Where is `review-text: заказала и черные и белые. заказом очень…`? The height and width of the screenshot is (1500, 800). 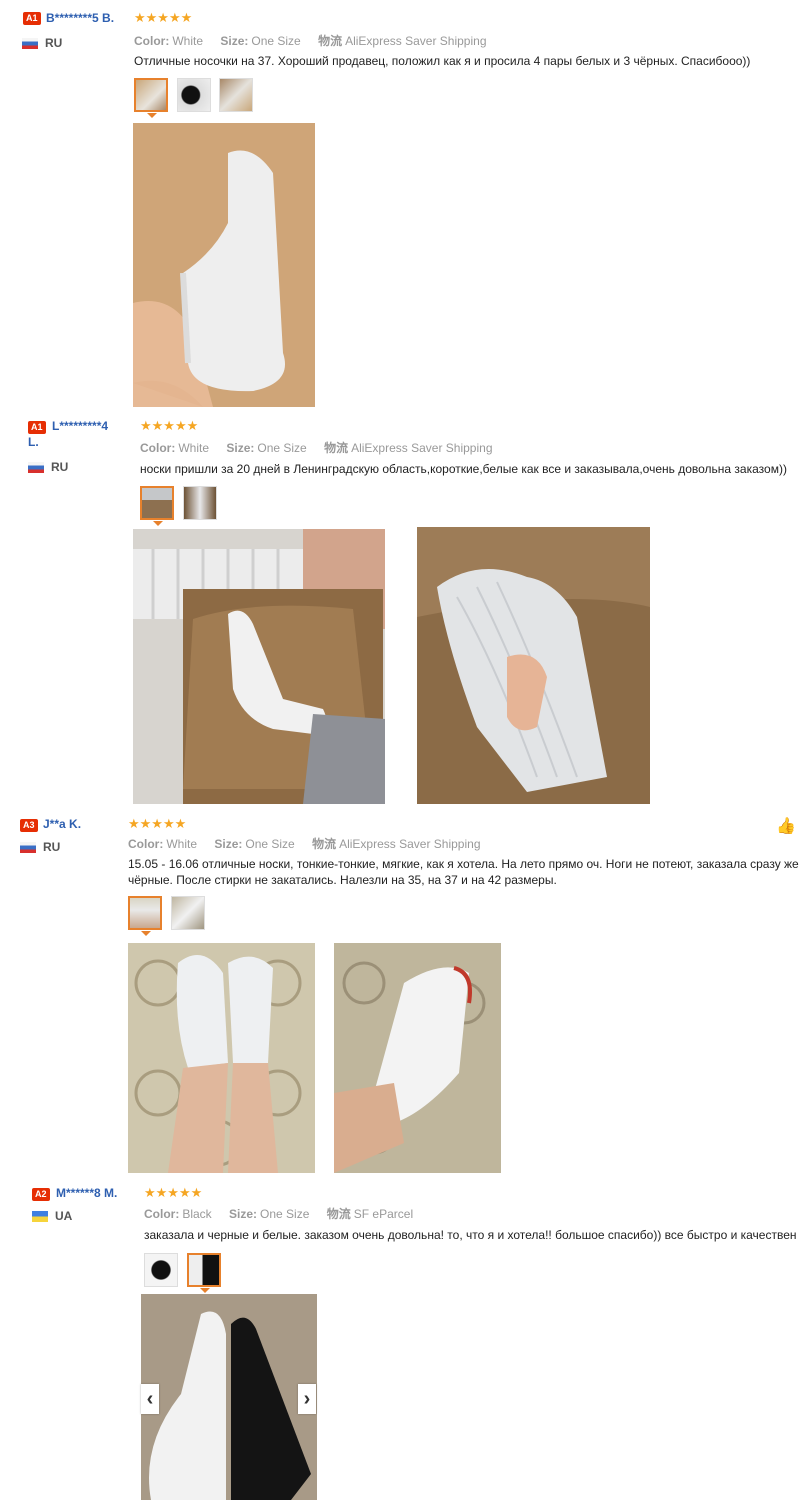
review-text: заказала и черные и белые. заказом очень… is located at coordinates (470, 1235).